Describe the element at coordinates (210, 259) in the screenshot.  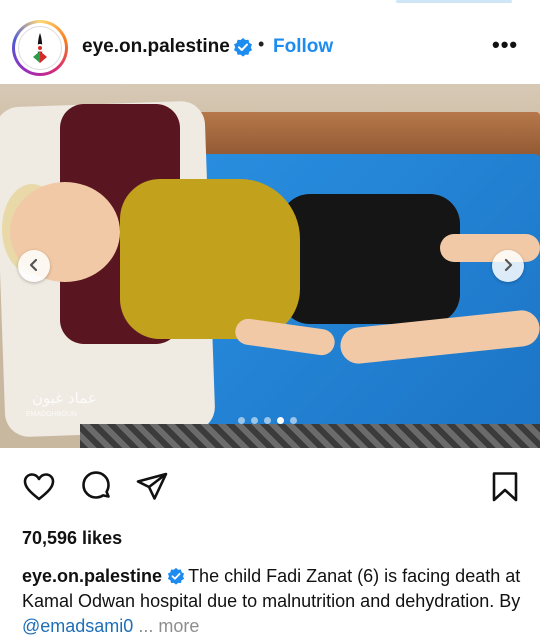
I see `photo-shirt` at that location.